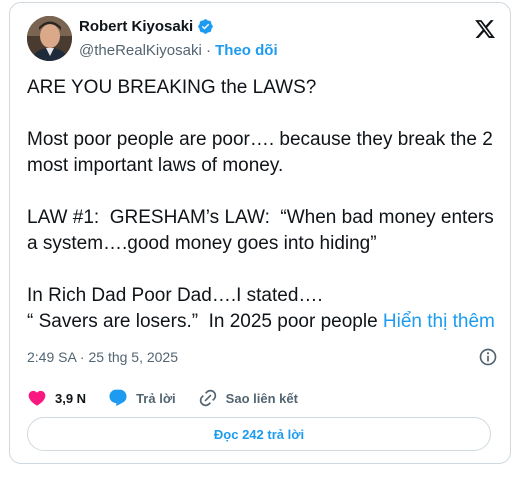 Image resolution: width=522 pixels, height=478 pixels. What do you see at coordinates (37, 398) in the screenshot?
I see `heart-icon` at bounding box center [37, 398].